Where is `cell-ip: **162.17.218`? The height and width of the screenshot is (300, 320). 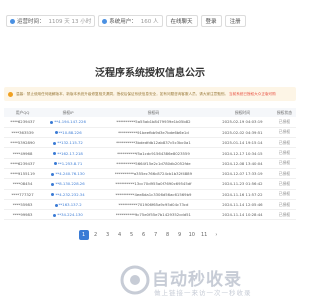 cell-ip: **162.17.218 is located at coordinates (68, 153).